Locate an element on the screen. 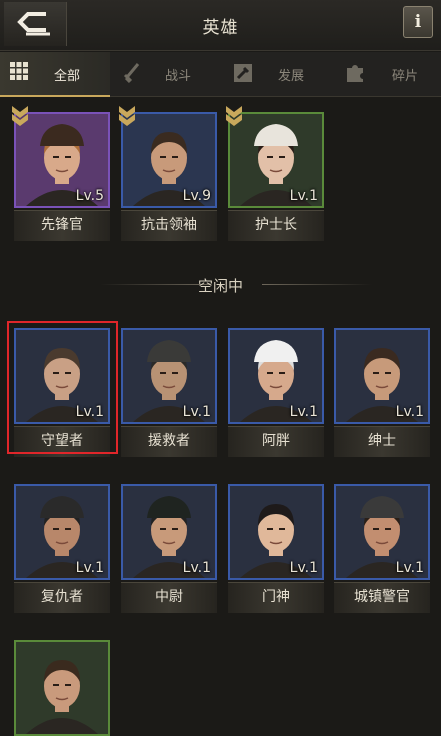 This screenshot has width=441, height=736. hero-card is located at coordinates (62, 688).